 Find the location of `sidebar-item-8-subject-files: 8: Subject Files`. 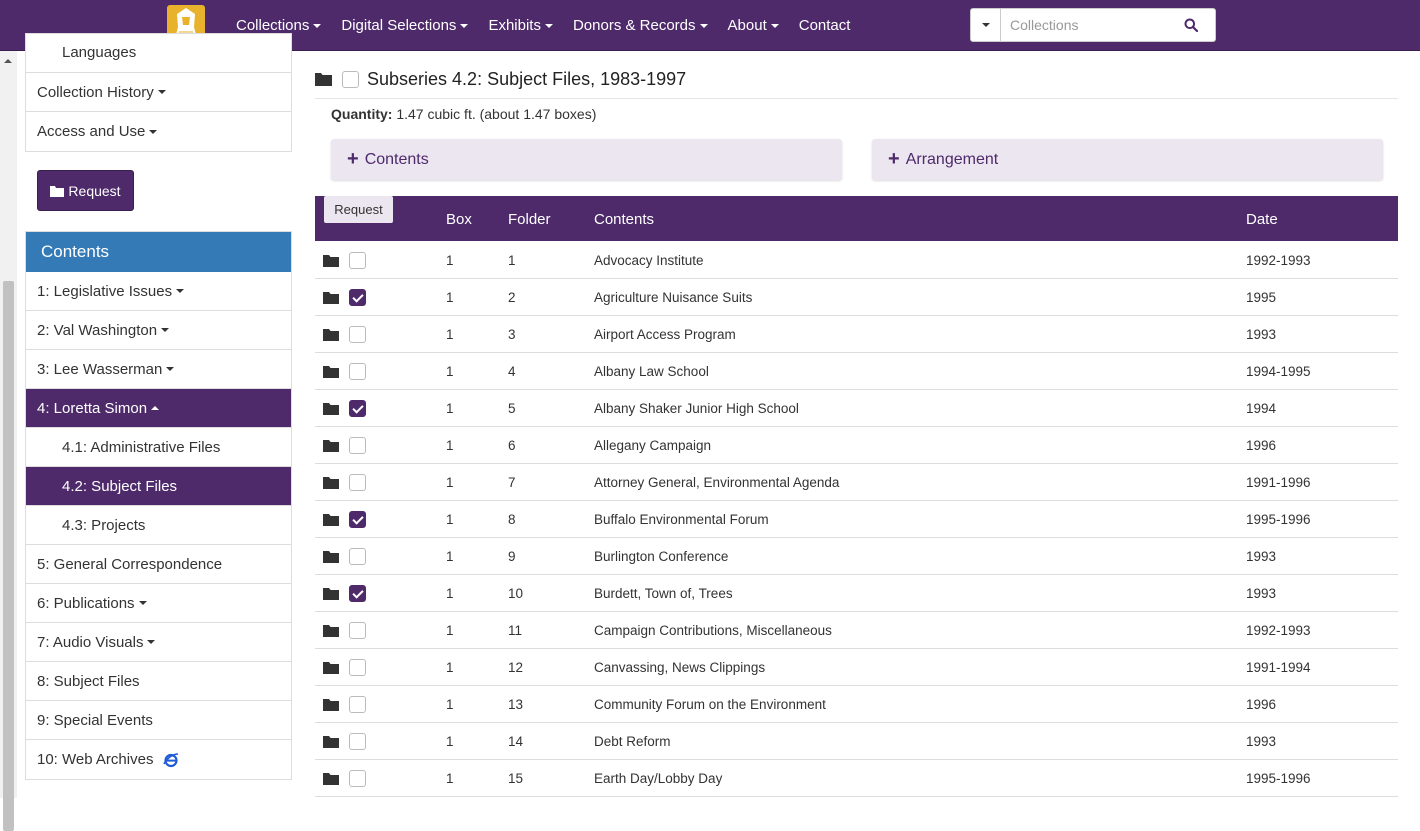

sidebar-item-8-subject-files: 8: Subject Files is located at coordinates (158, 681).